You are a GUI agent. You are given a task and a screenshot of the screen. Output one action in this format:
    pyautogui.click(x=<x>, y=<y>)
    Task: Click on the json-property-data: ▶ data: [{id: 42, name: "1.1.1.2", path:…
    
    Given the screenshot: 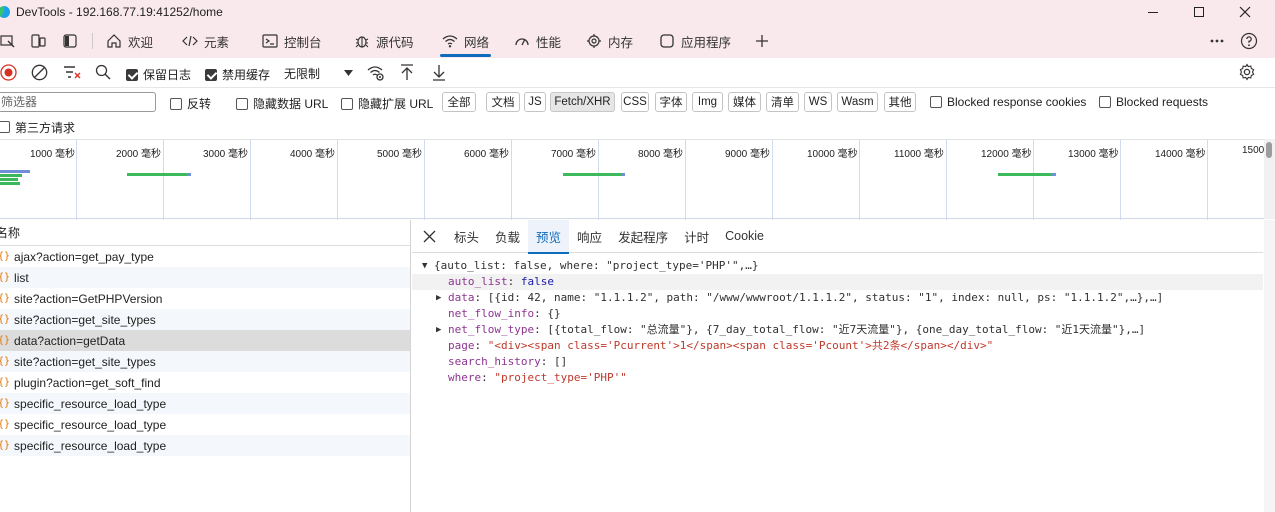 What is the action you would take?
    pyautogui.click(x=837, y=298)
    